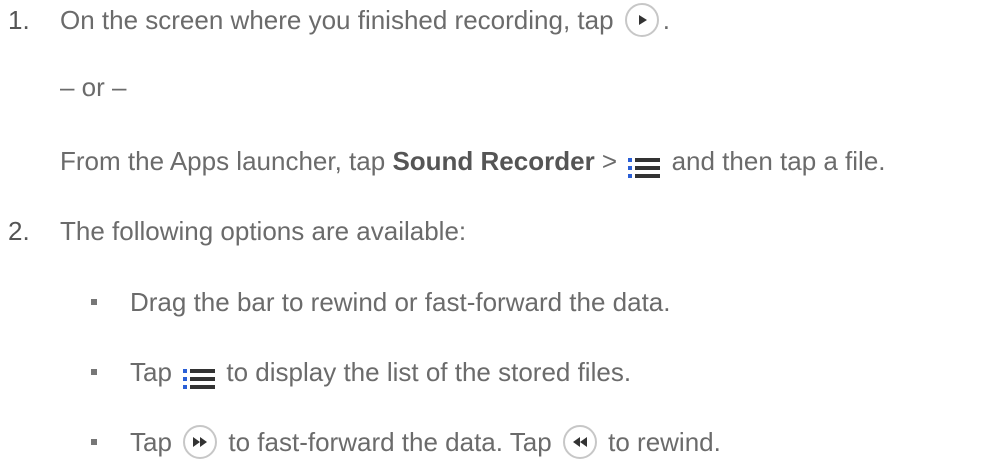  What do you see at coordinates (778, 161) in the screenshot?
I see `alt-part3: and then tap a file.` at bounding box center [778, 161].